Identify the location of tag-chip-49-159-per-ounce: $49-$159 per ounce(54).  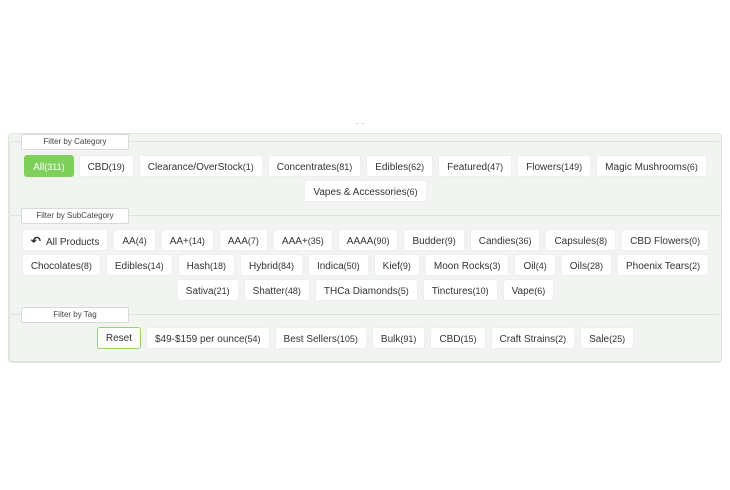
(207, 338).